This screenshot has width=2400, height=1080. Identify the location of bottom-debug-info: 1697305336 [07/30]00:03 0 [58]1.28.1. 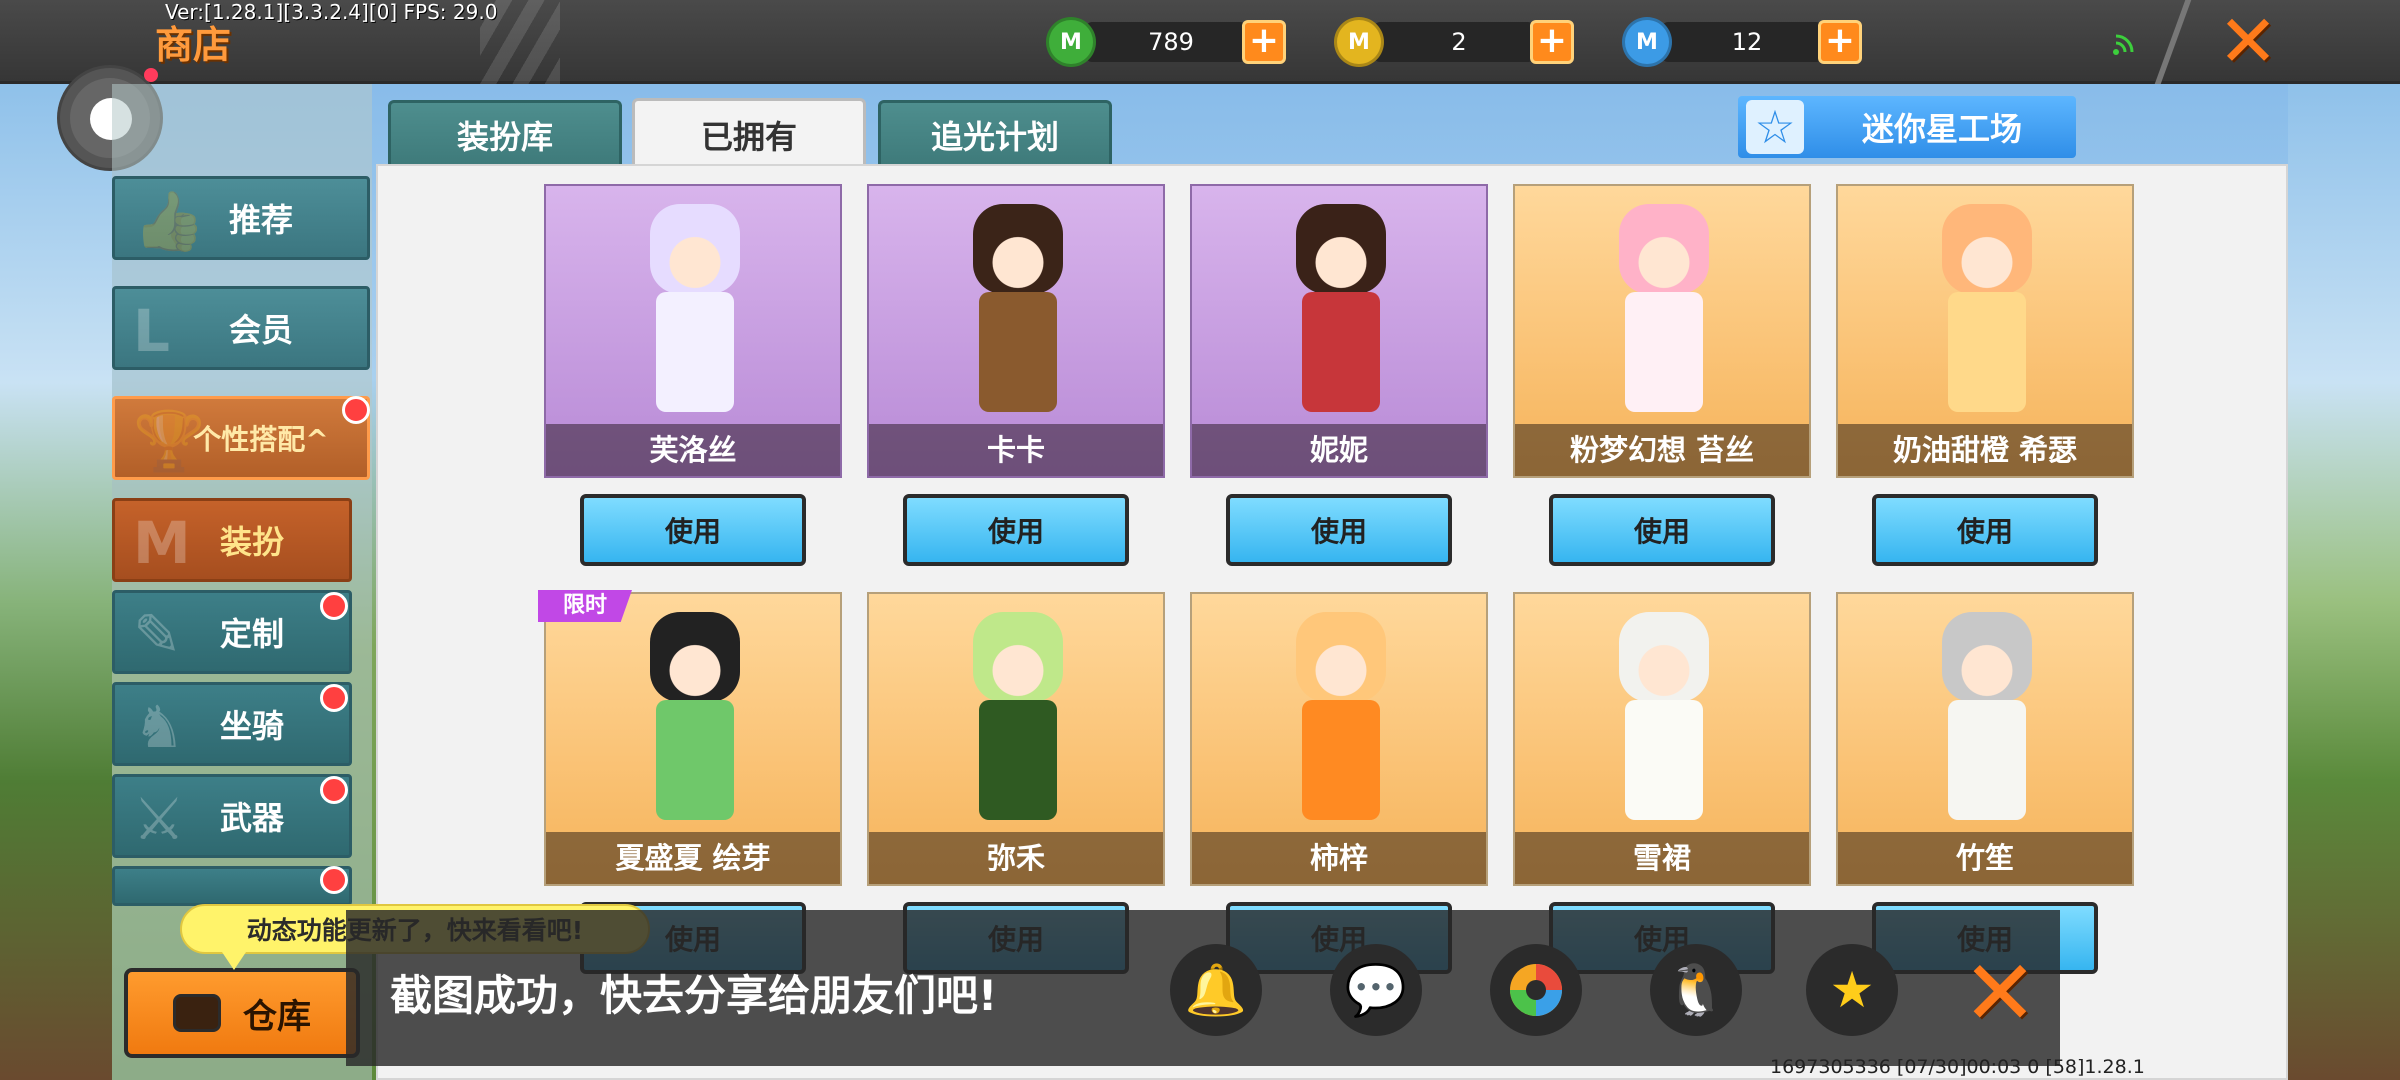
(1957, 1067).